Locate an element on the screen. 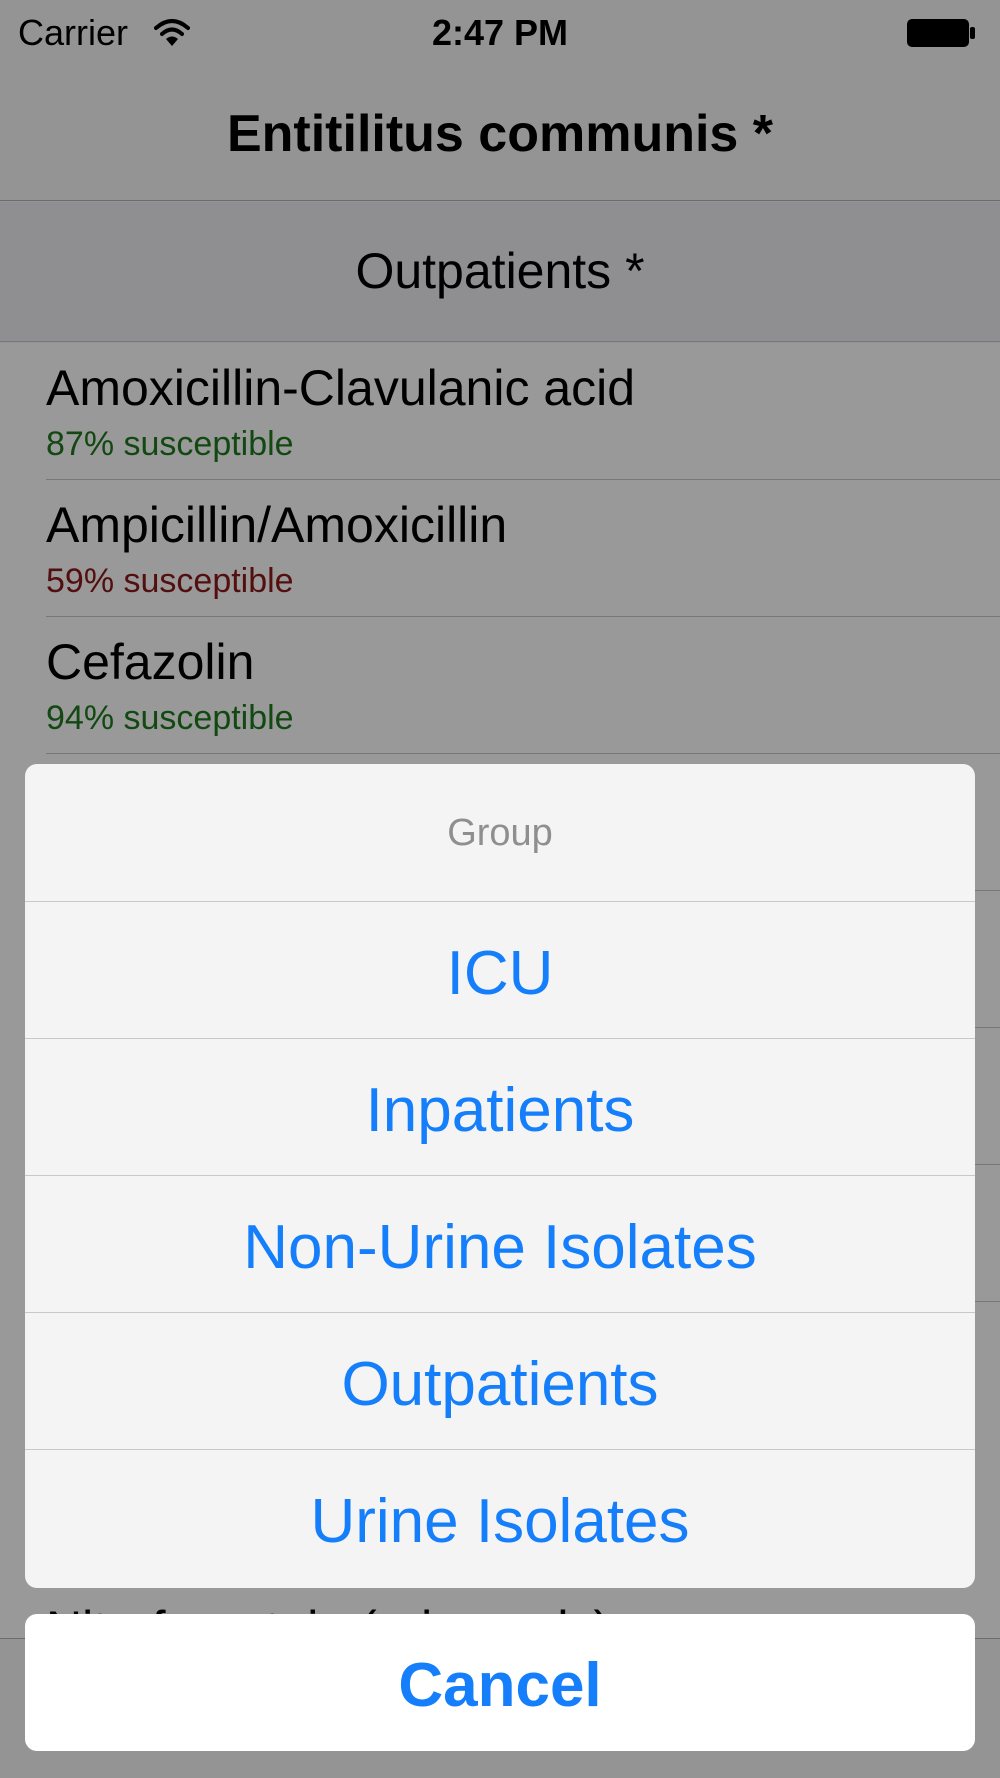 The image size is (1000, 1778). action-sheet-header: Group is located at coordinates (500, 833).